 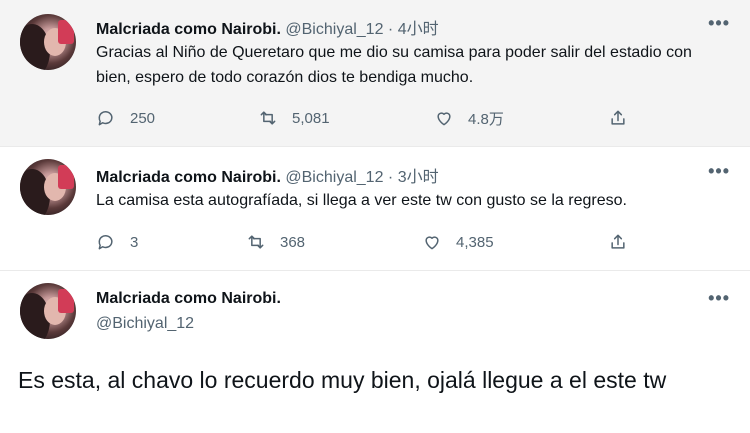 What do you see at coordinates (275, 242) in the screenshot?
I see `retweet-button: 368` at bounding box center [275, 242].